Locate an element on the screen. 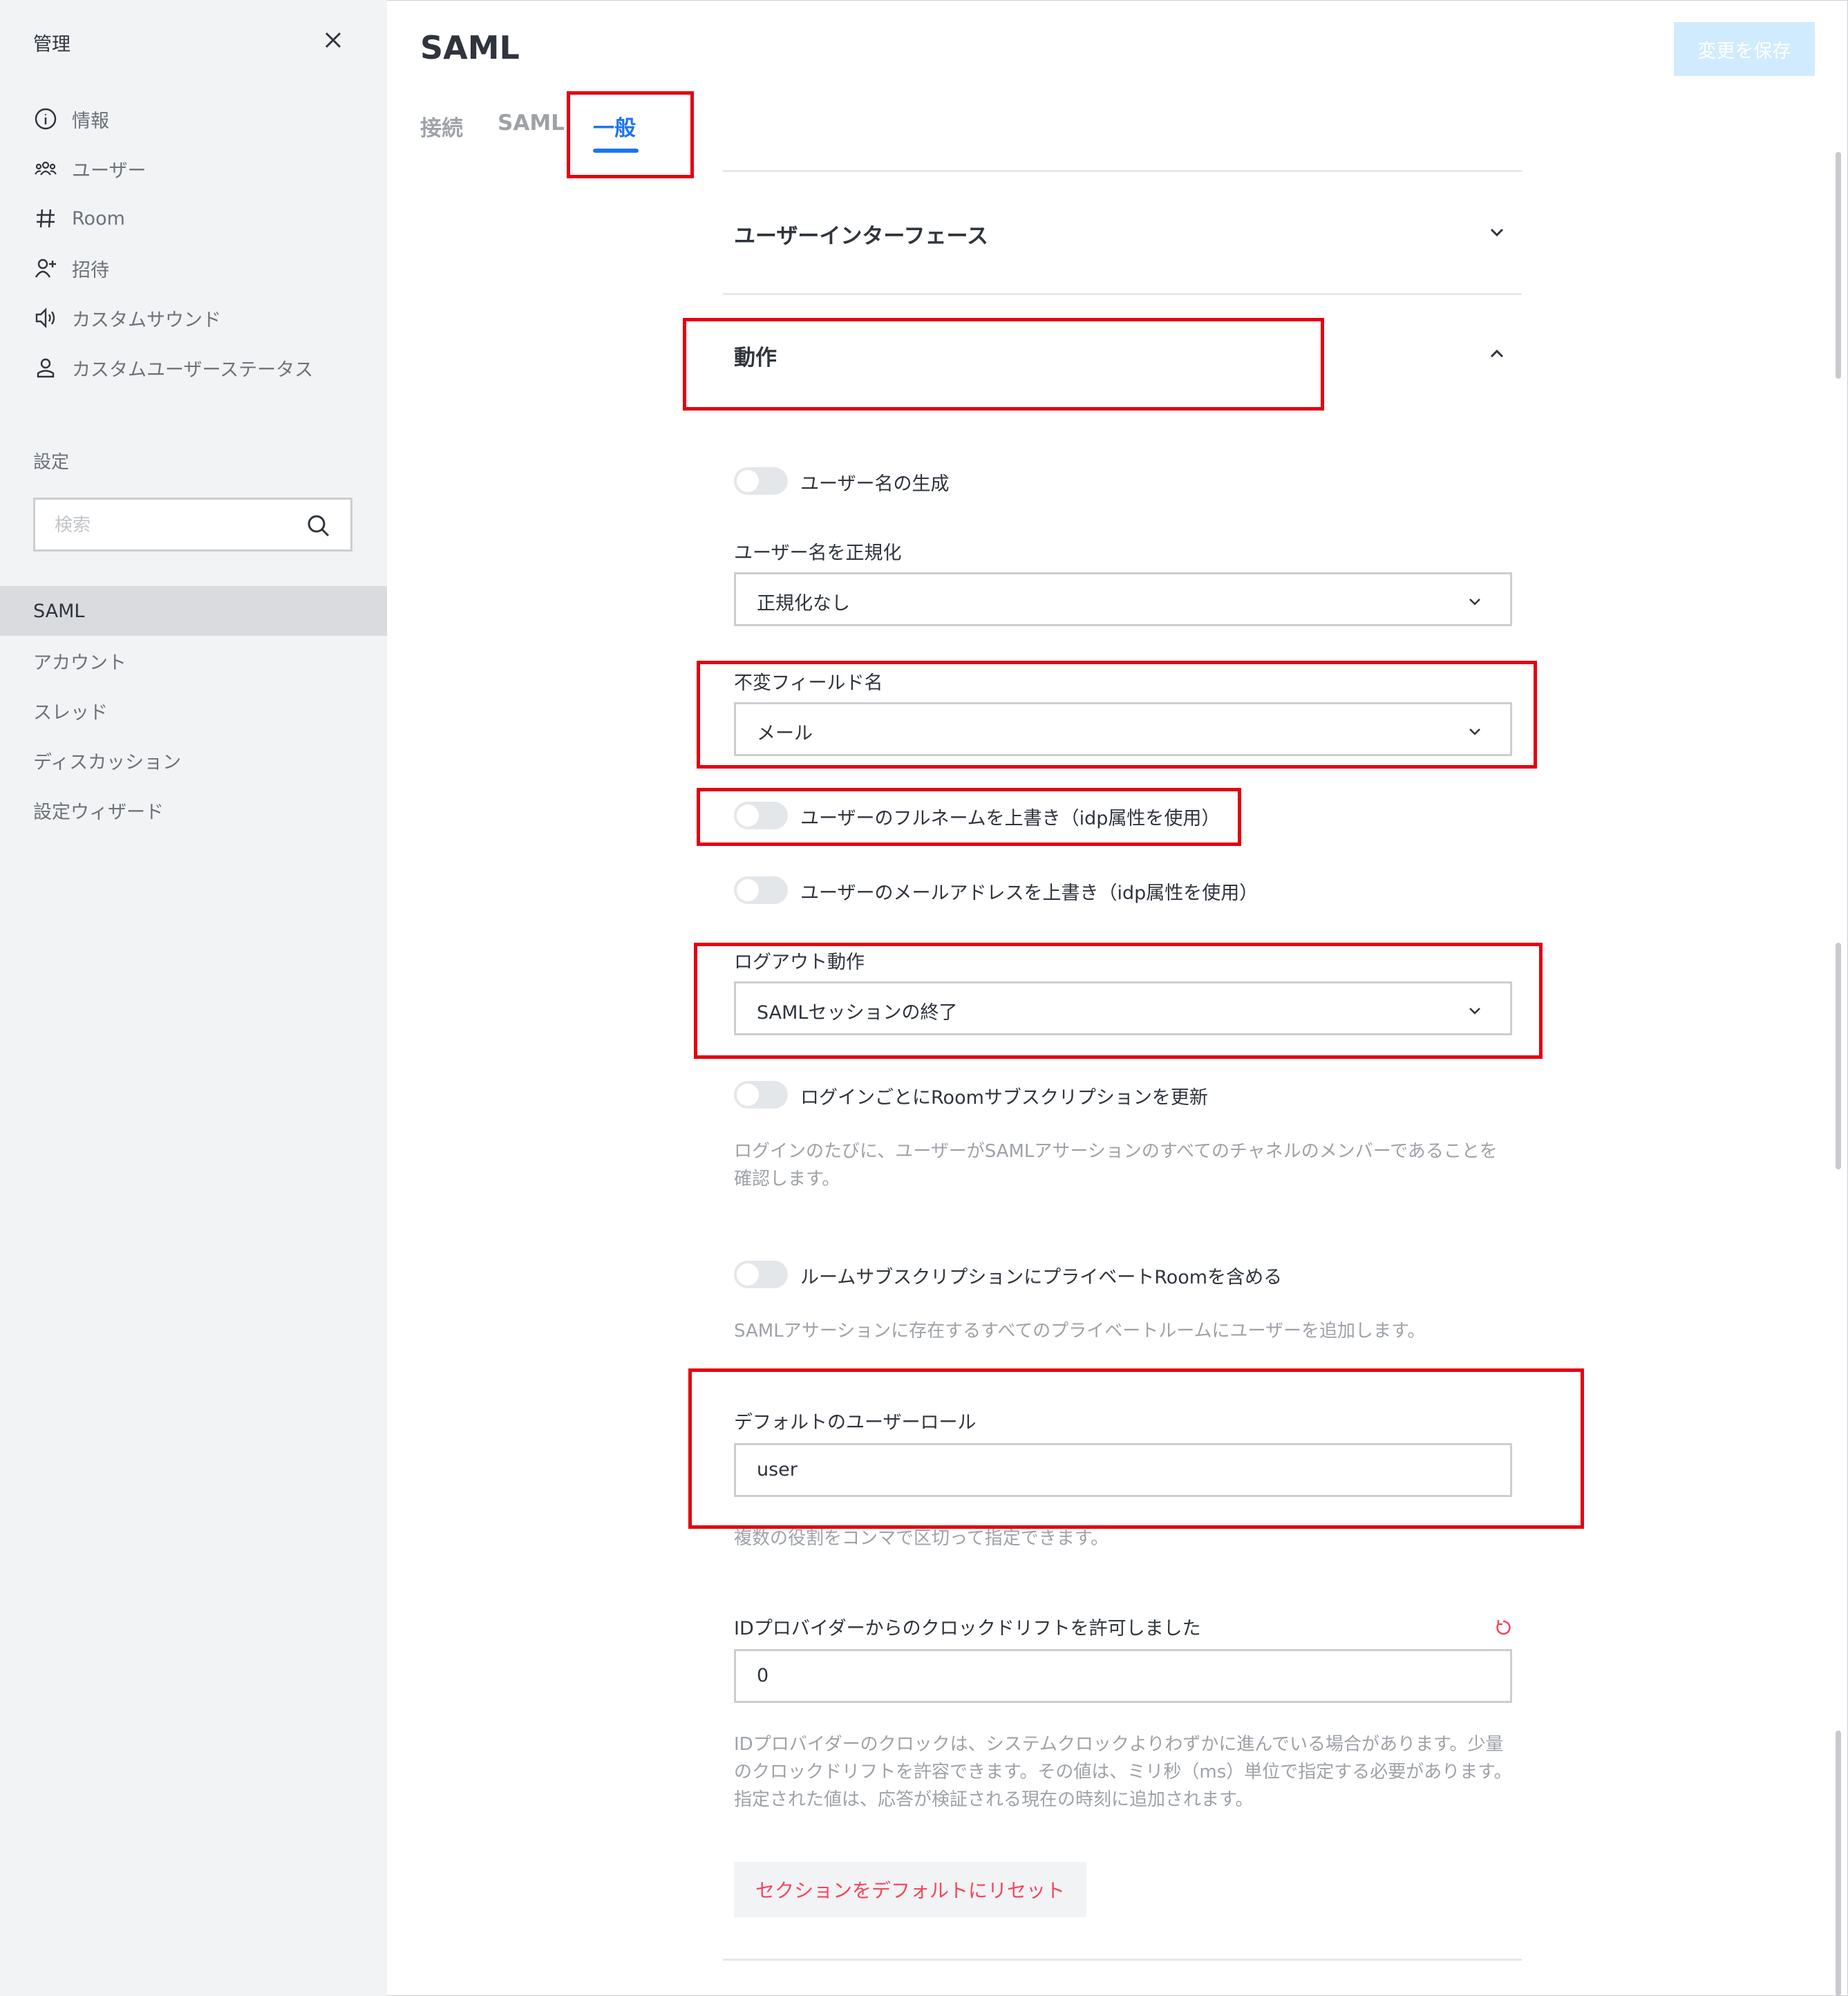  clock-drift-input: 0 is located at coordinates (1123, 1676).